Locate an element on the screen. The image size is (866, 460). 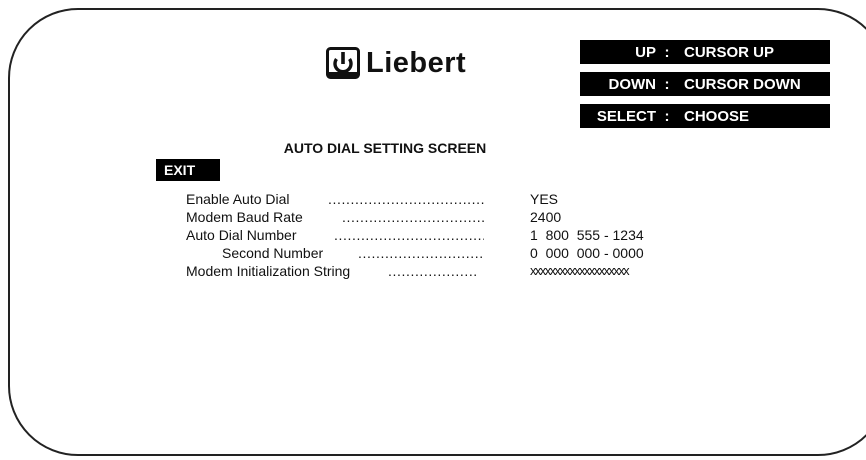
setting-label: Auto Dial Number is located at coordinates (241, 235).